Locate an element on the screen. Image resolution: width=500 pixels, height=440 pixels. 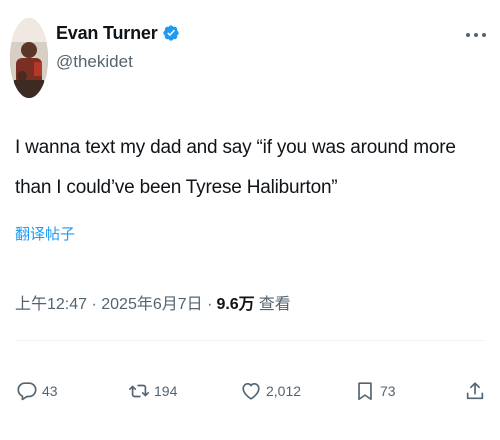
reply-button: 43 is located at coordinates (37, 391).